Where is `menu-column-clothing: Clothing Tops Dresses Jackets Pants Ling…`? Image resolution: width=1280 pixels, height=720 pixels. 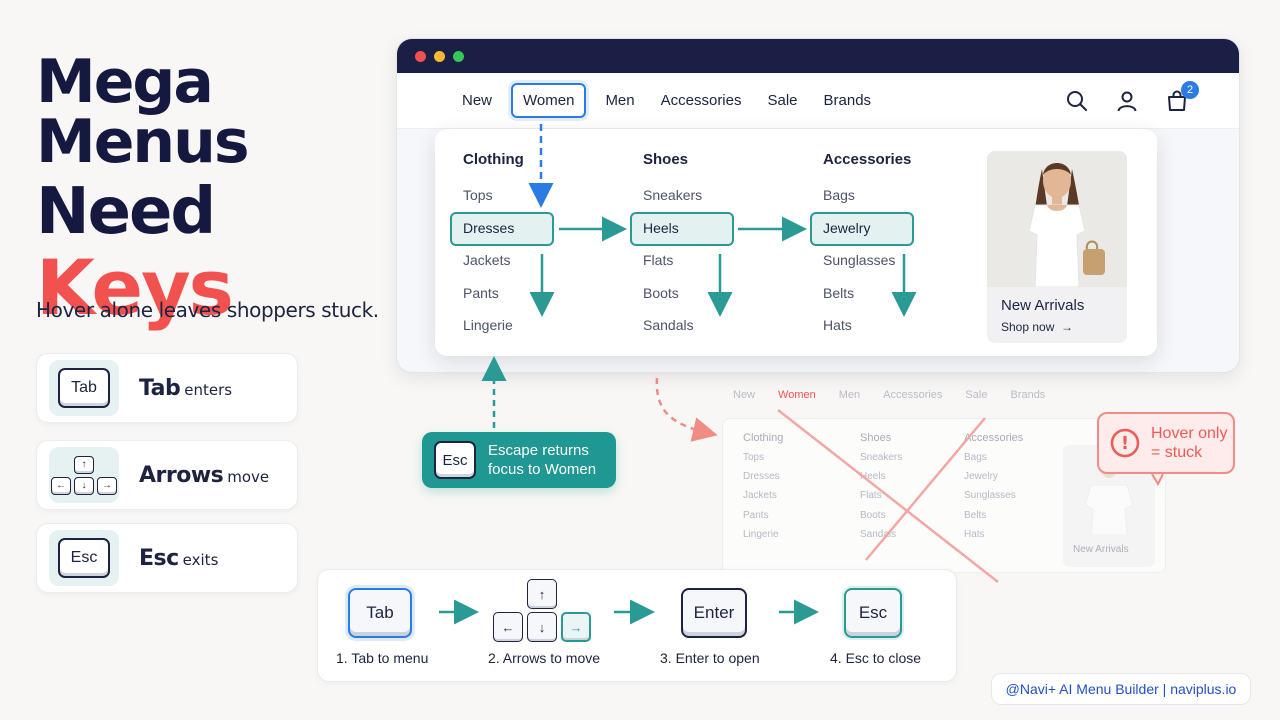
menu-column-clothing: Clothing Tops Dresses Jackets Pants Ling… is located at coordinates (536, 247).